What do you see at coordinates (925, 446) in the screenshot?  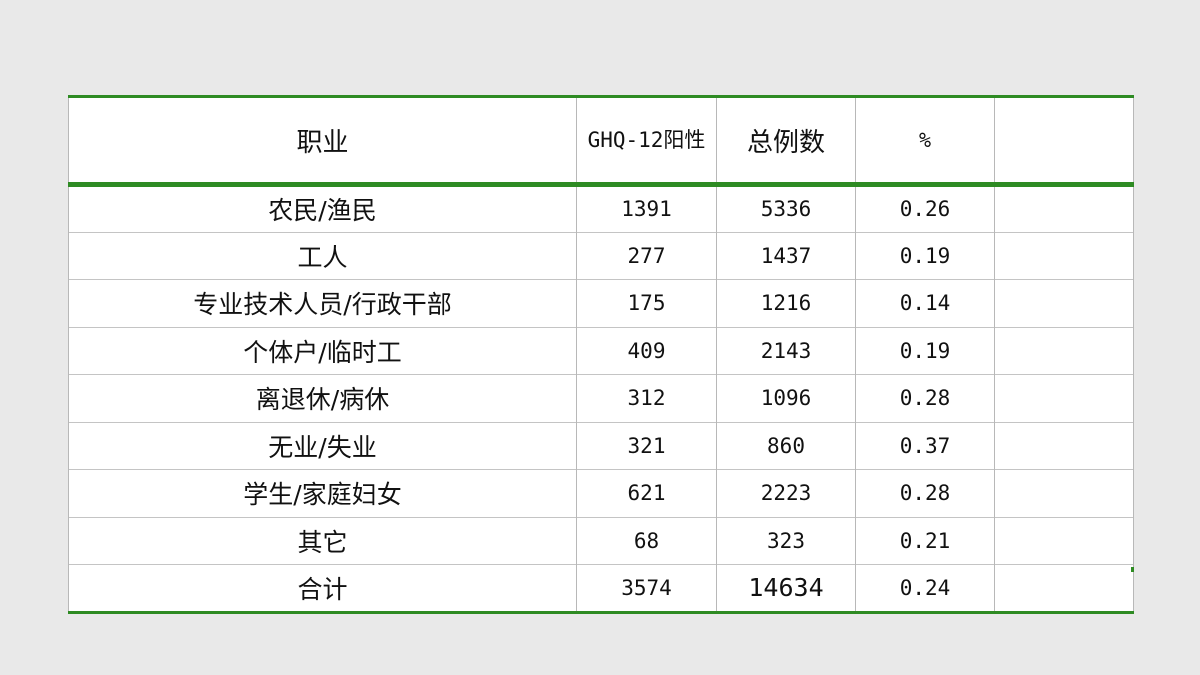 I see `cell-percent: 0.37` at bounding box center [925, 446].